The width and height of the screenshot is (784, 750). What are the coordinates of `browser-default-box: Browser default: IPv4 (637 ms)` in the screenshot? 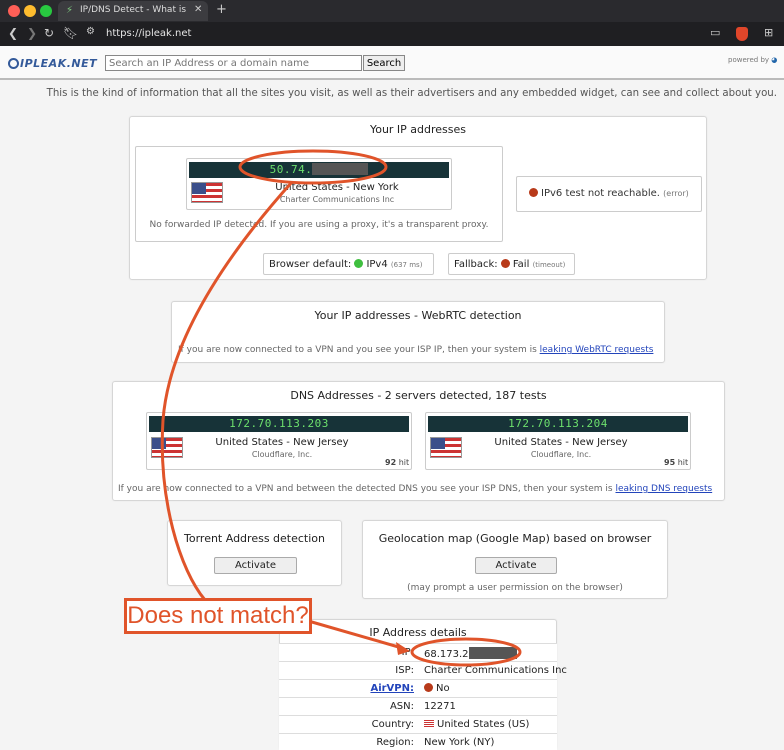 It's located at (348, 264).